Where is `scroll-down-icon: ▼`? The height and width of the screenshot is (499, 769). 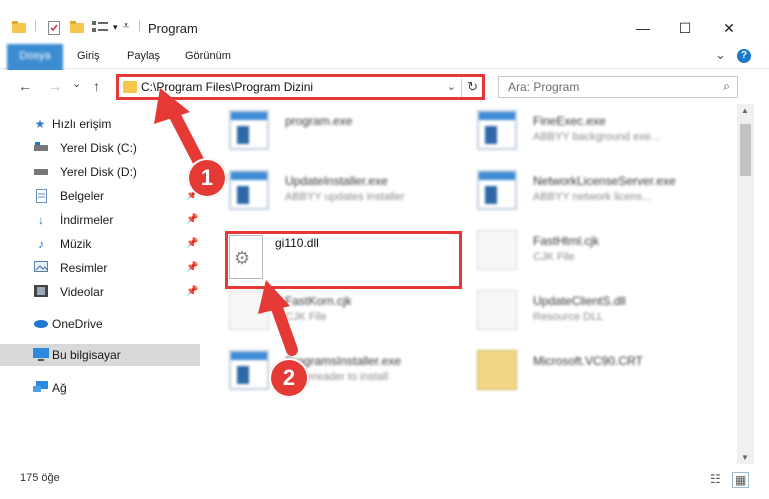 scroll-down-icon: ▼ is located at coordinates (745, 457).